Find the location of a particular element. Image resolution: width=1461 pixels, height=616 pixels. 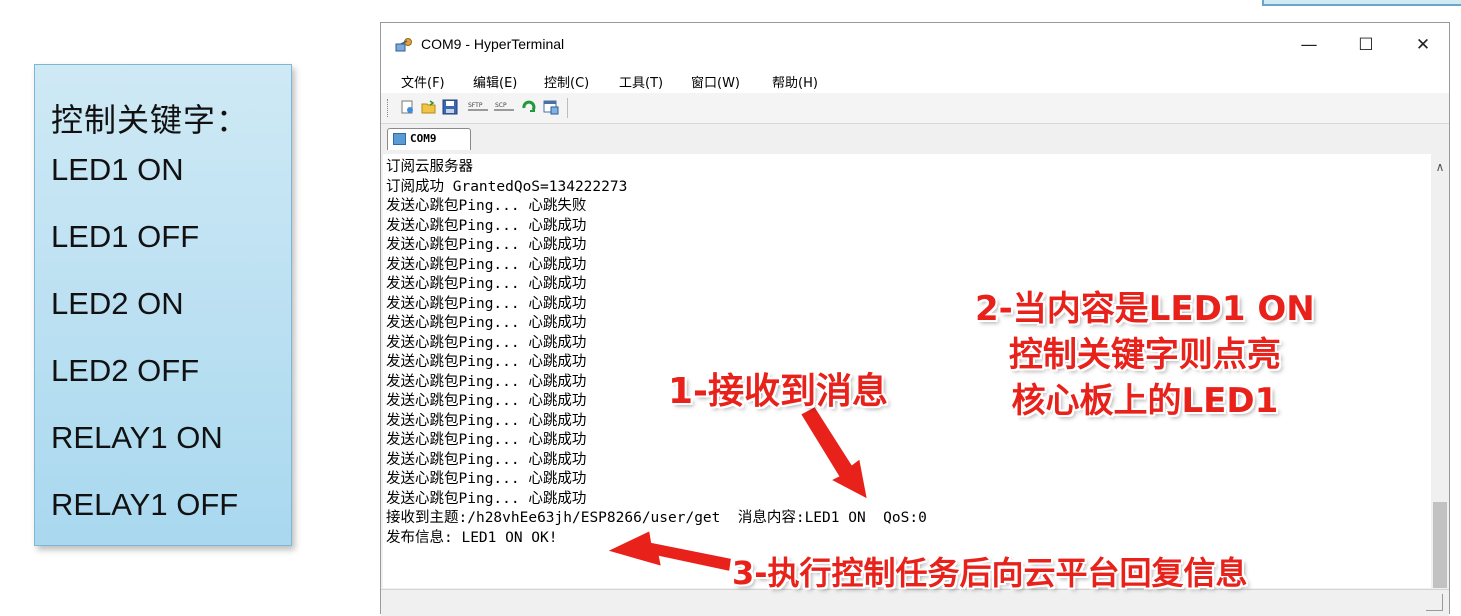

annotation-reply-cloud: 3-执行控制任务后向云平台回复信息 is located at coordinates (990, 573).